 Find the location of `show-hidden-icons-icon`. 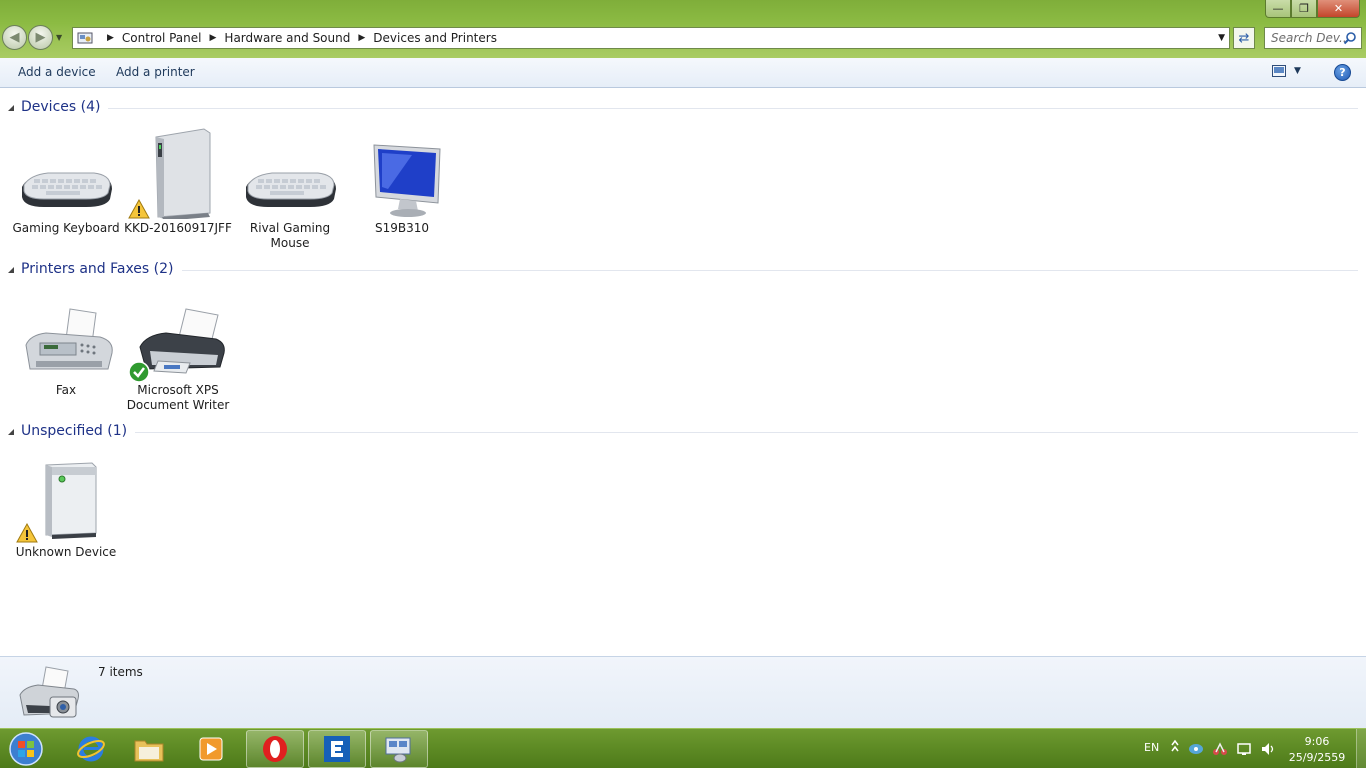

show-hidden-icons-icon is located at coordinates (1175, 747).